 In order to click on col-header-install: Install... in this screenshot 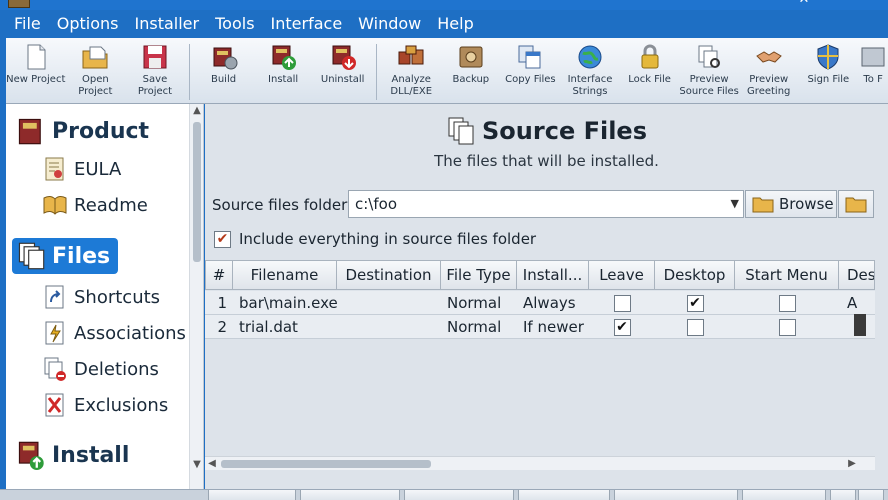, I will do `click(553, 275)`.